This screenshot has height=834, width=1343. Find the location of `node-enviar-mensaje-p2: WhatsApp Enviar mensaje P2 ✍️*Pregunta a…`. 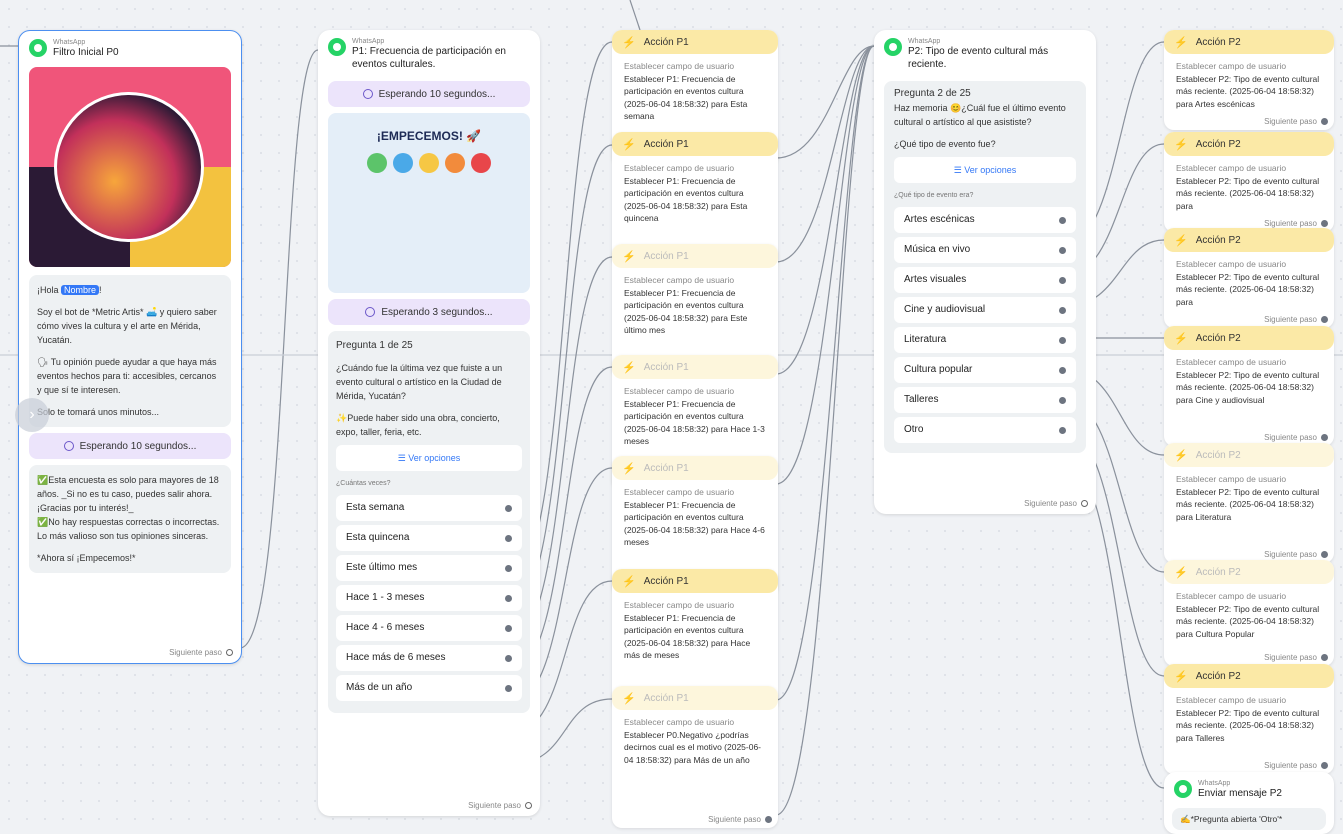

node-enviar-mensaje-p2: WhatsApp Enviar mensaje P2 ✍️*Pregunta a… is located at coordinates (1249, 803).